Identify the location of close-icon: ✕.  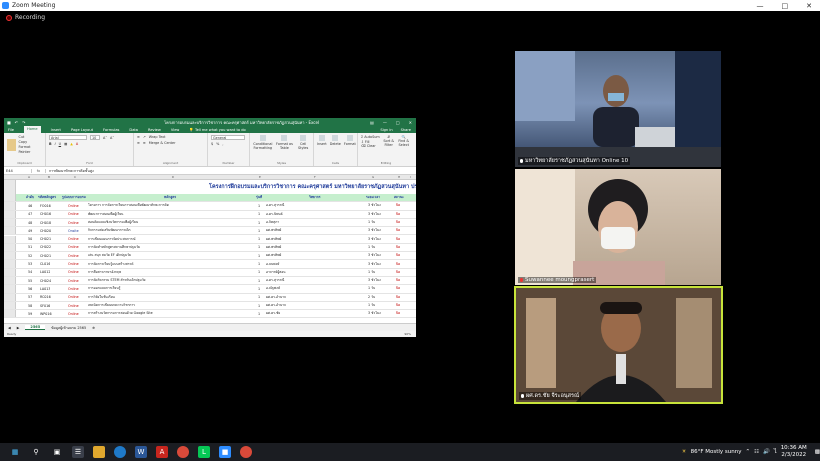
(809, 6).